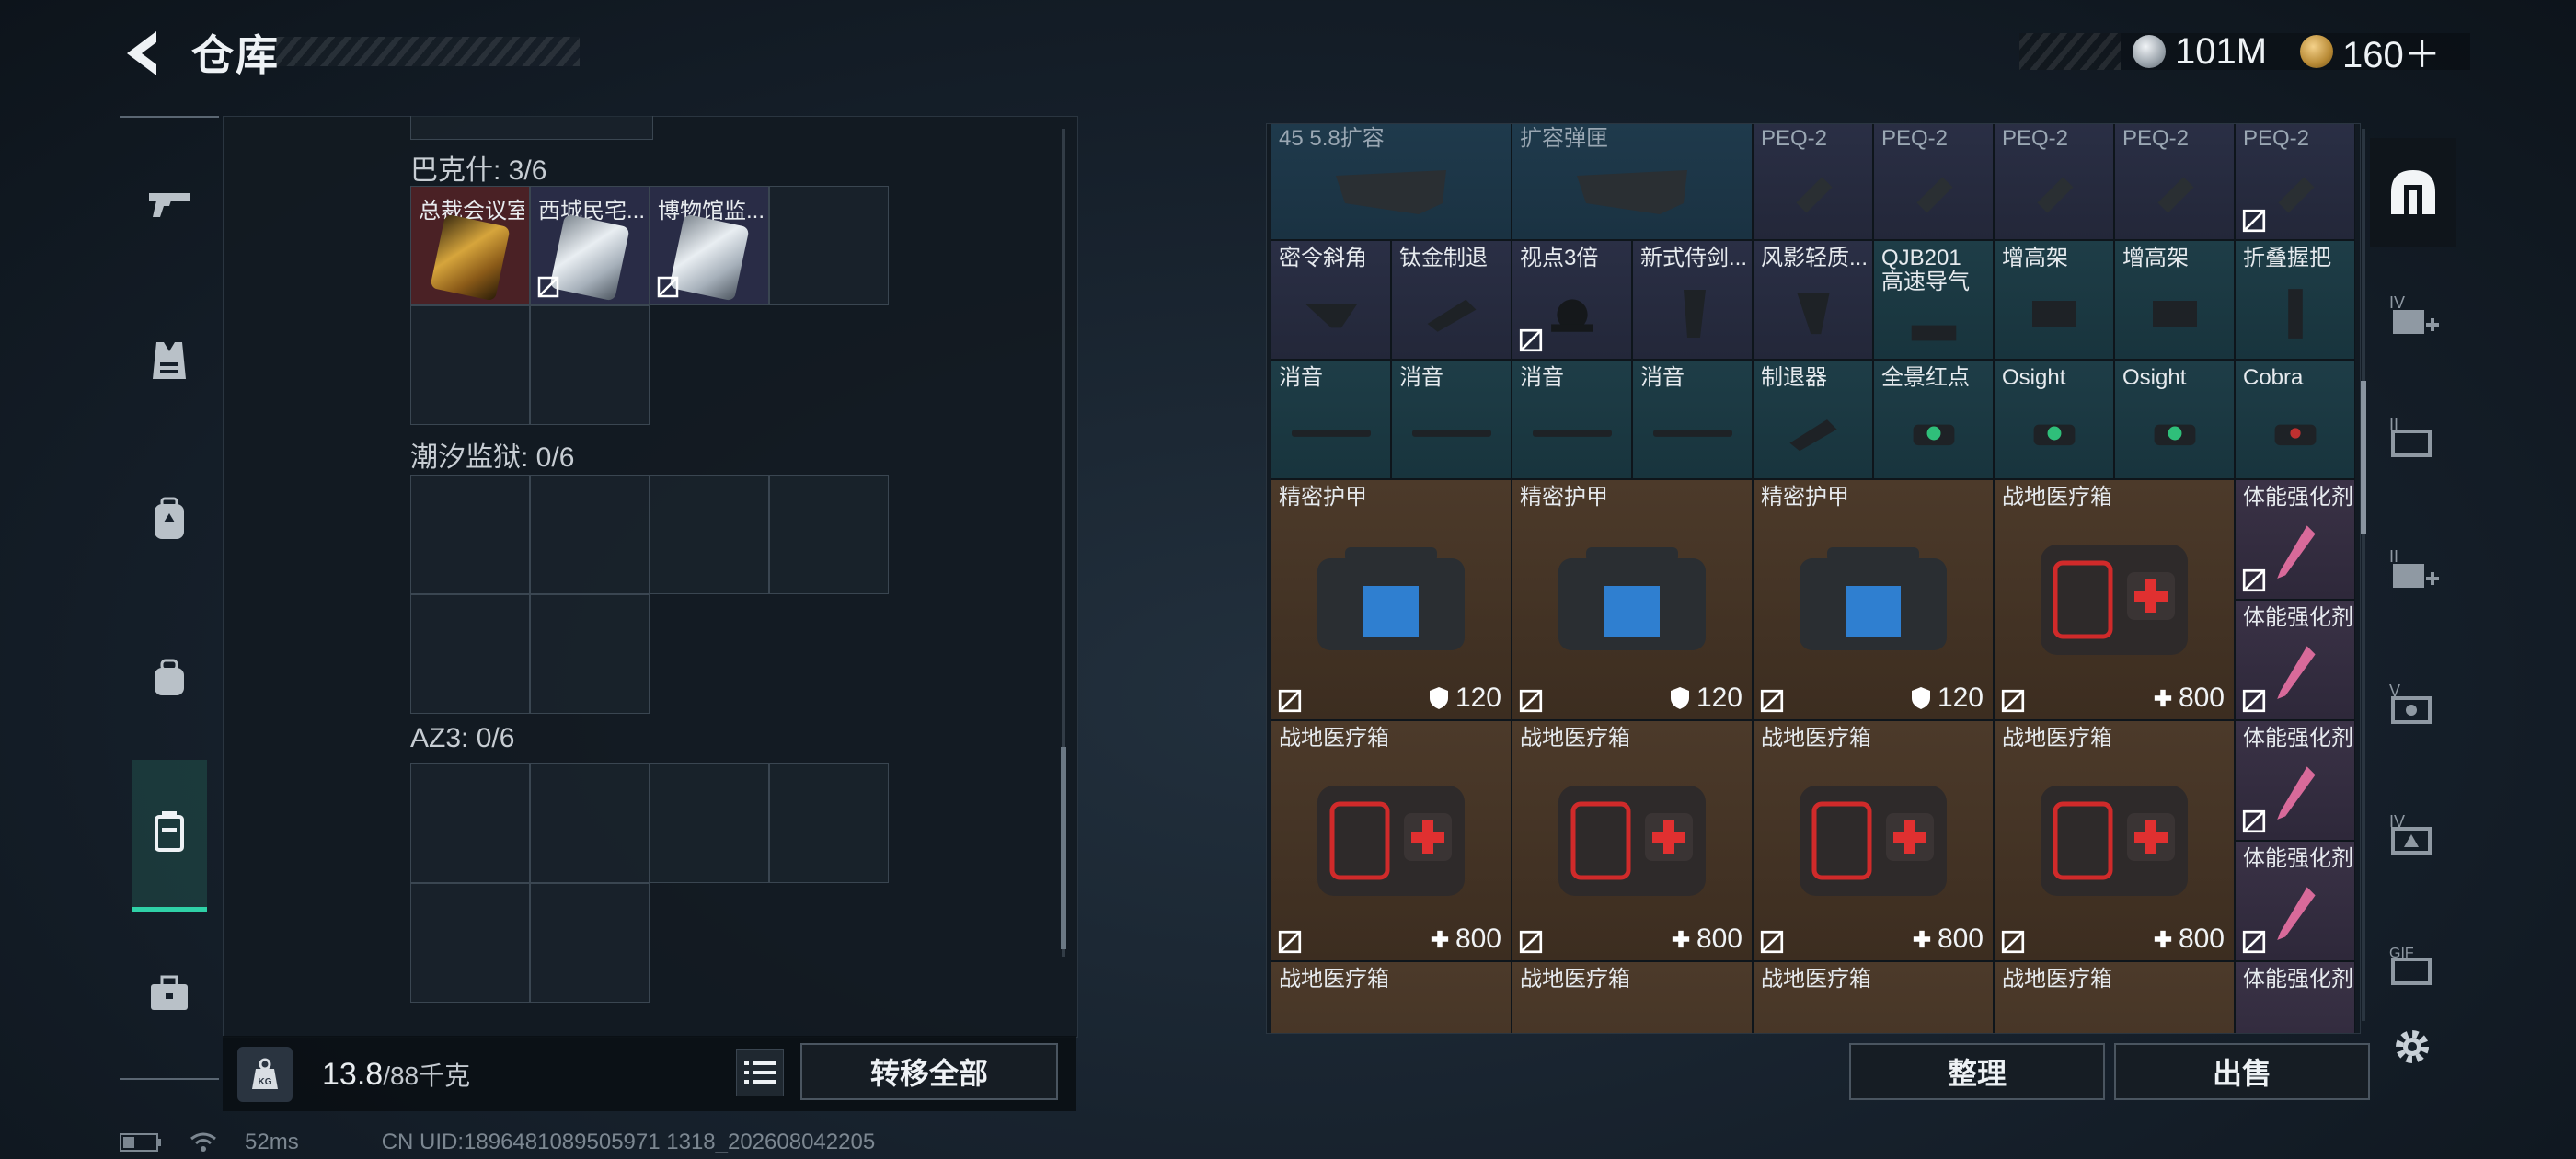 The height and width of the screenshot is (1159, 2576). Describe the element at coordinates (1331, 300) in the screenshot. I see `inventory-item: 密令斜角` at that location.